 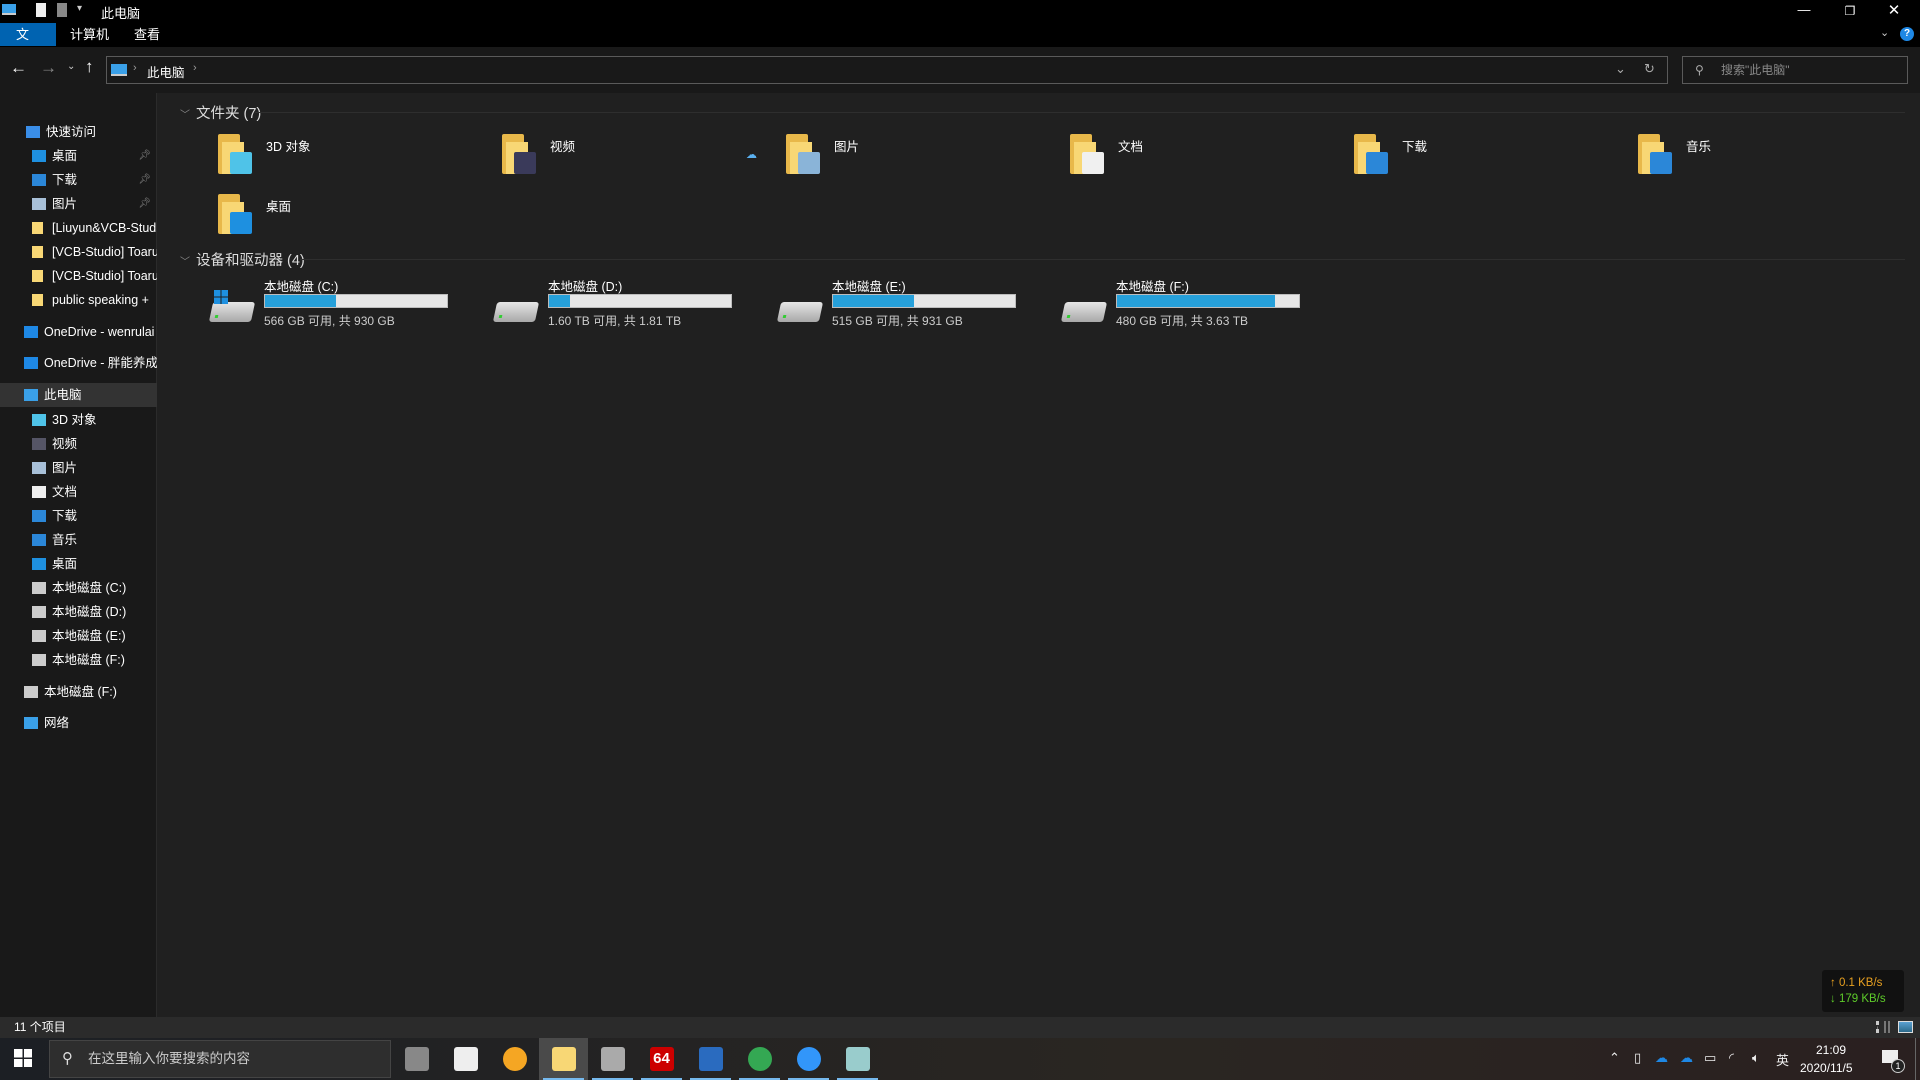 What do you see at coordinates (887, 70) in the screenshot?
I see `address-bar: › 此电脑 › ⌄ ↻` at bounding box center [887, 70].